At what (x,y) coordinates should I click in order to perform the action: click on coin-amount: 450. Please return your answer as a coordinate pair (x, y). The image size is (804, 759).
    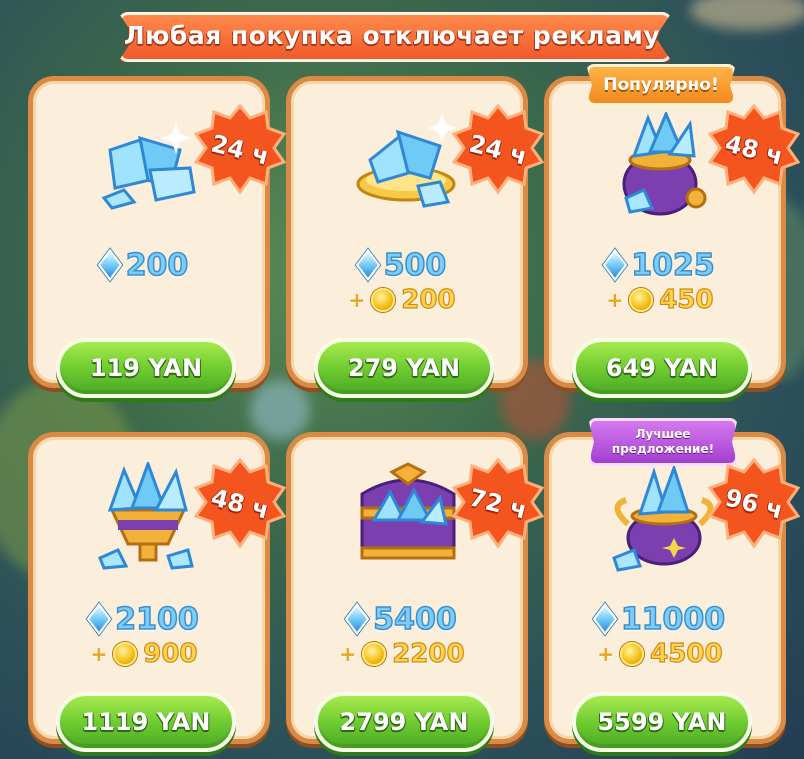
    Looking at the image, I should click on (686, 299).